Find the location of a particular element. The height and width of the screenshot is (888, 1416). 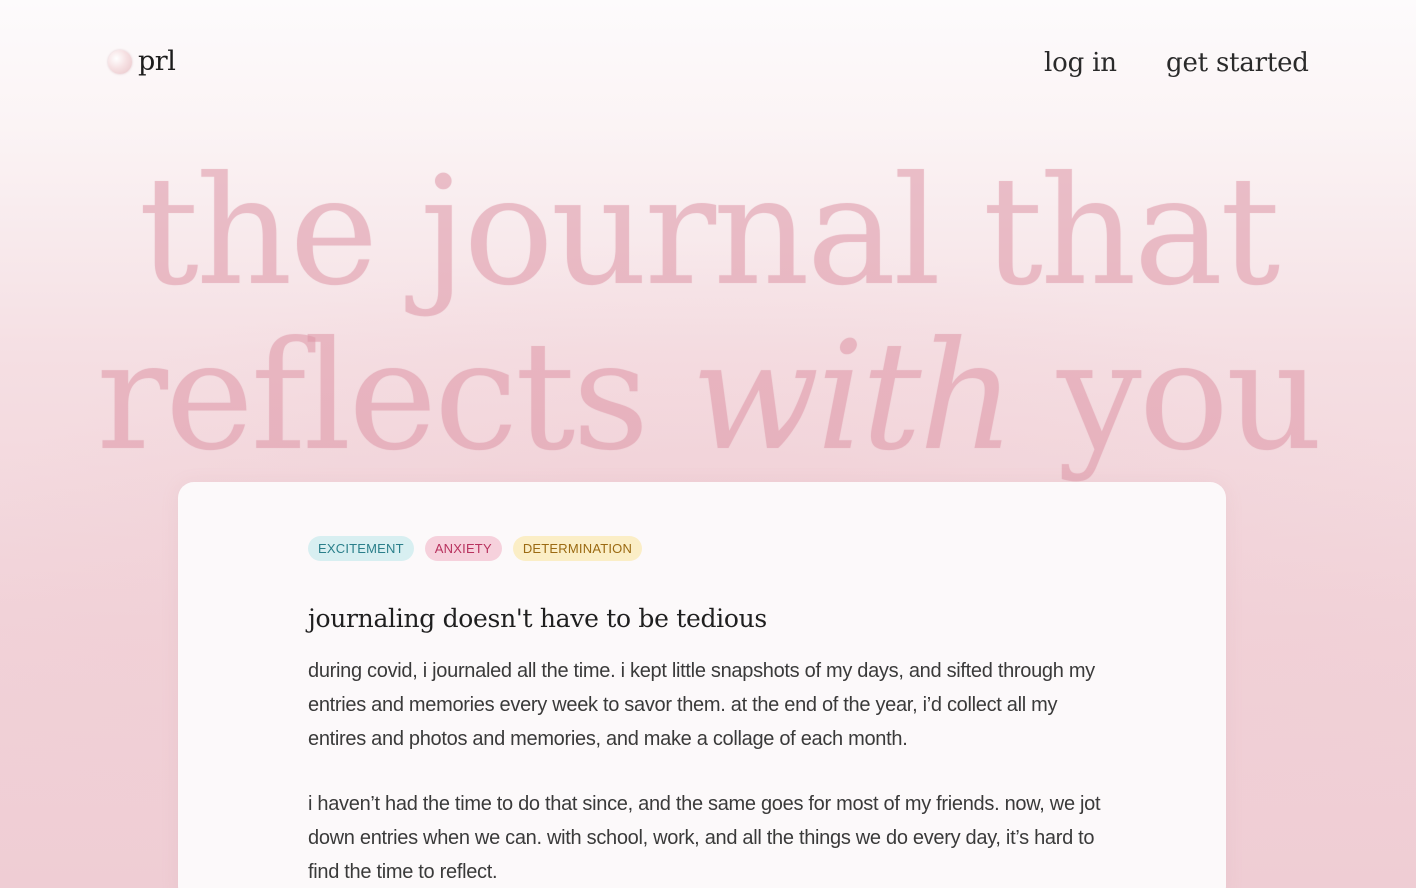

tag-determination: DETERMINATION is located at coordinates (577, 548).